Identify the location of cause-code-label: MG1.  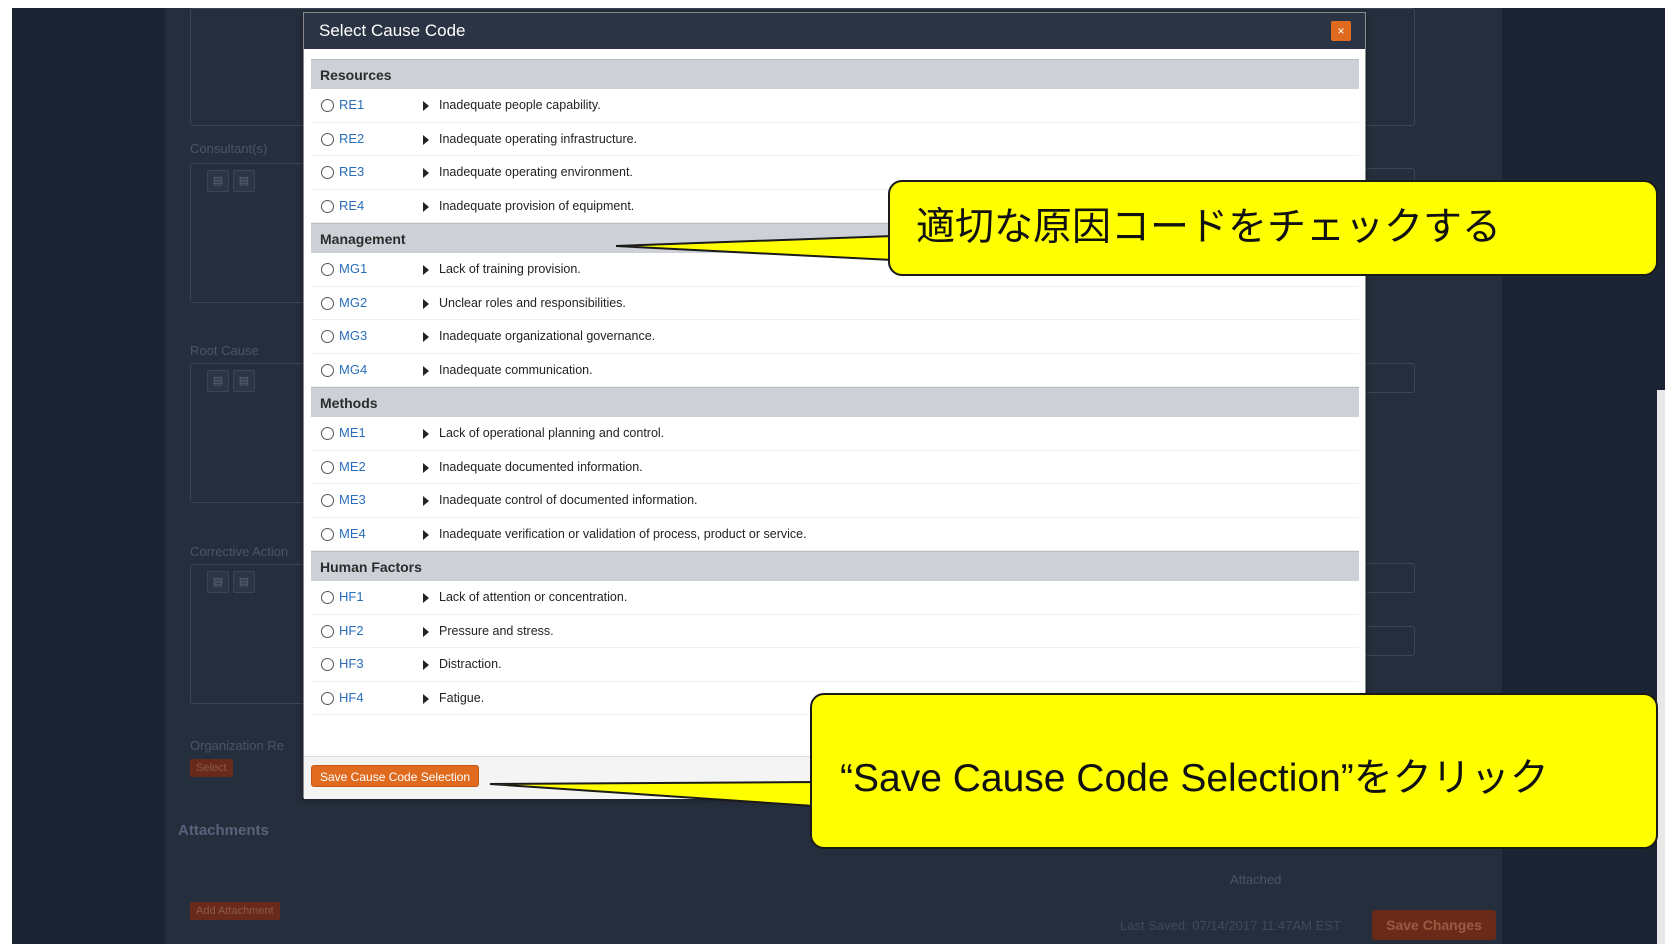
(353, 268).